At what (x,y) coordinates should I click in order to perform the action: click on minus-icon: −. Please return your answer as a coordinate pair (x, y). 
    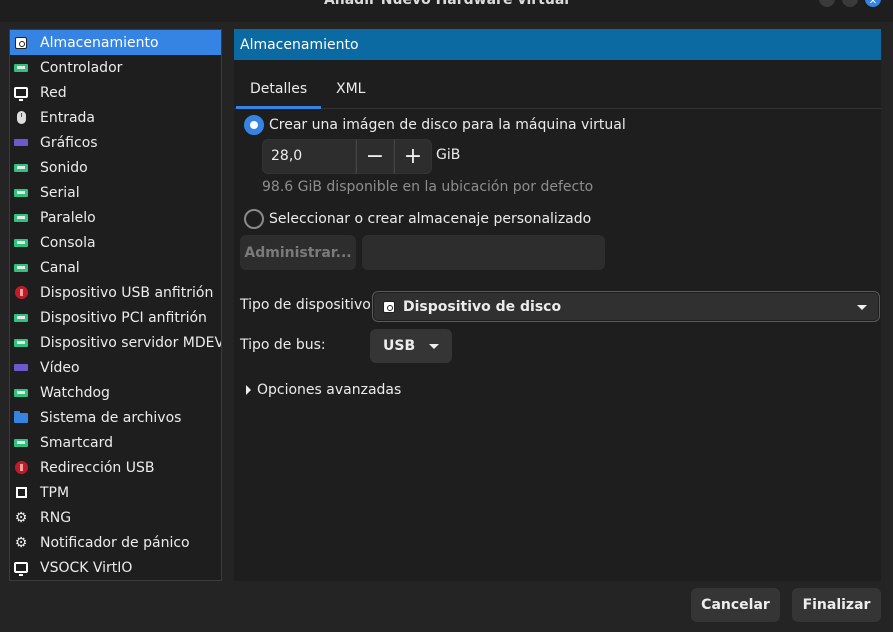
    Looking at the image, I should click on (375, 156).